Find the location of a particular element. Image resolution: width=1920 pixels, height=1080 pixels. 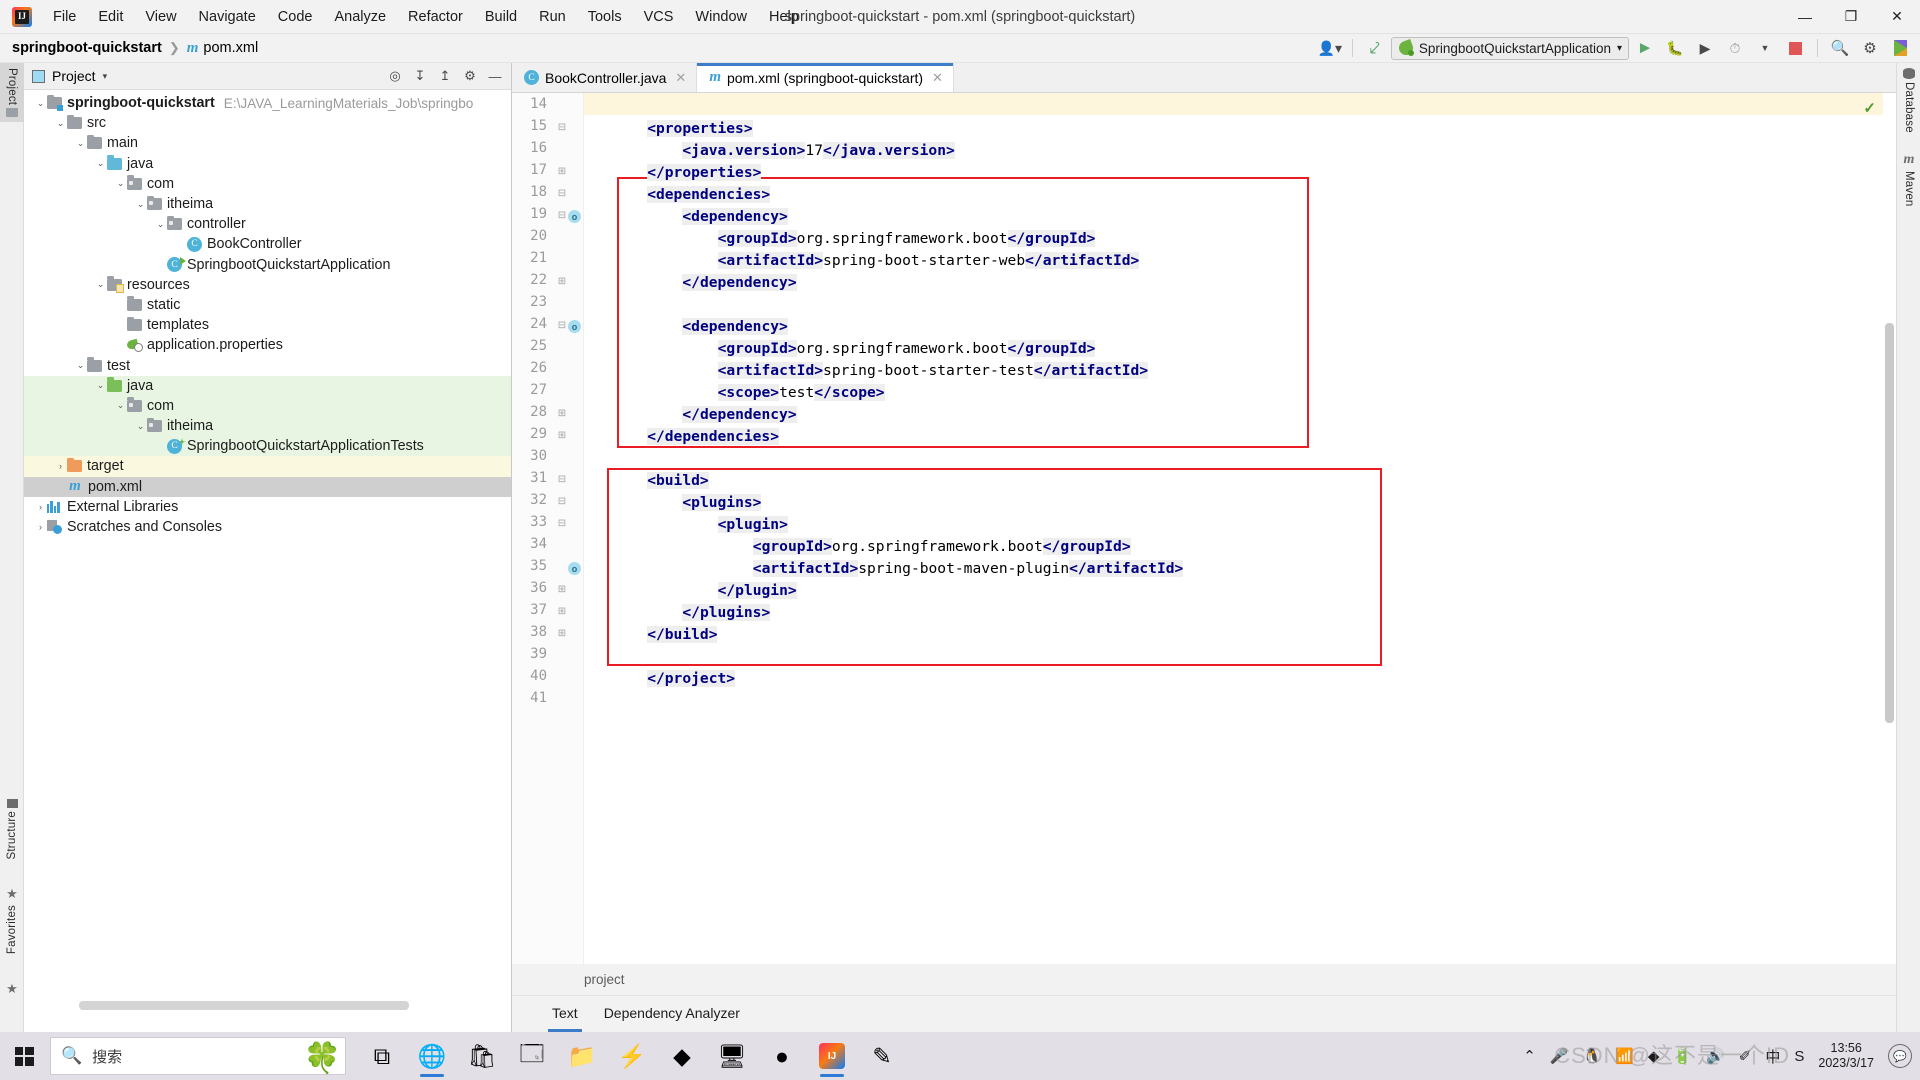

microphone-icon: 🎤 is located at coordinates (1559, 1056).